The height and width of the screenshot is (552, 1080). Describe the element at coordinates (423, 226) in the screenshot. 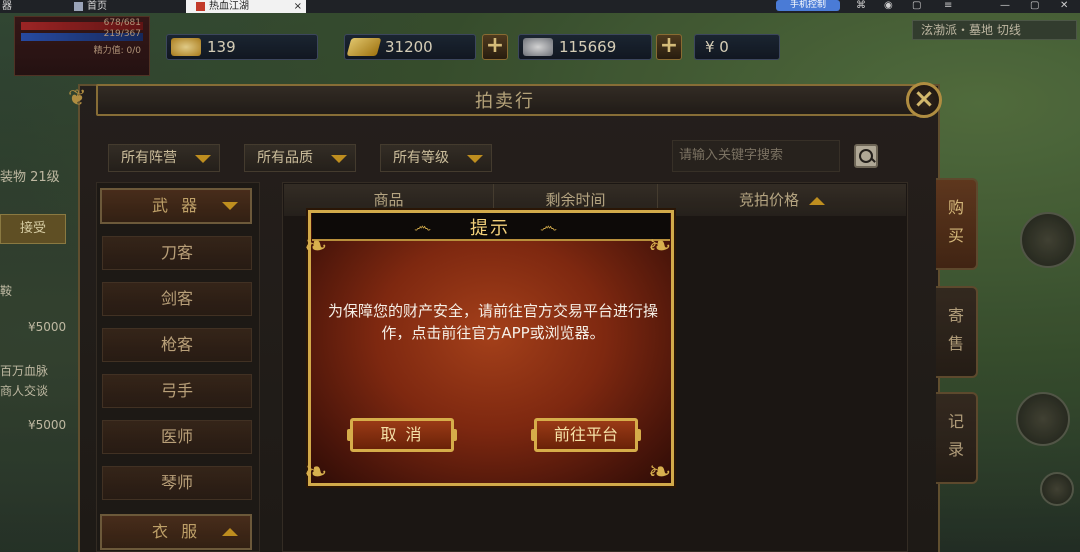

I see `swirl-left-icon: ෴` at that location.